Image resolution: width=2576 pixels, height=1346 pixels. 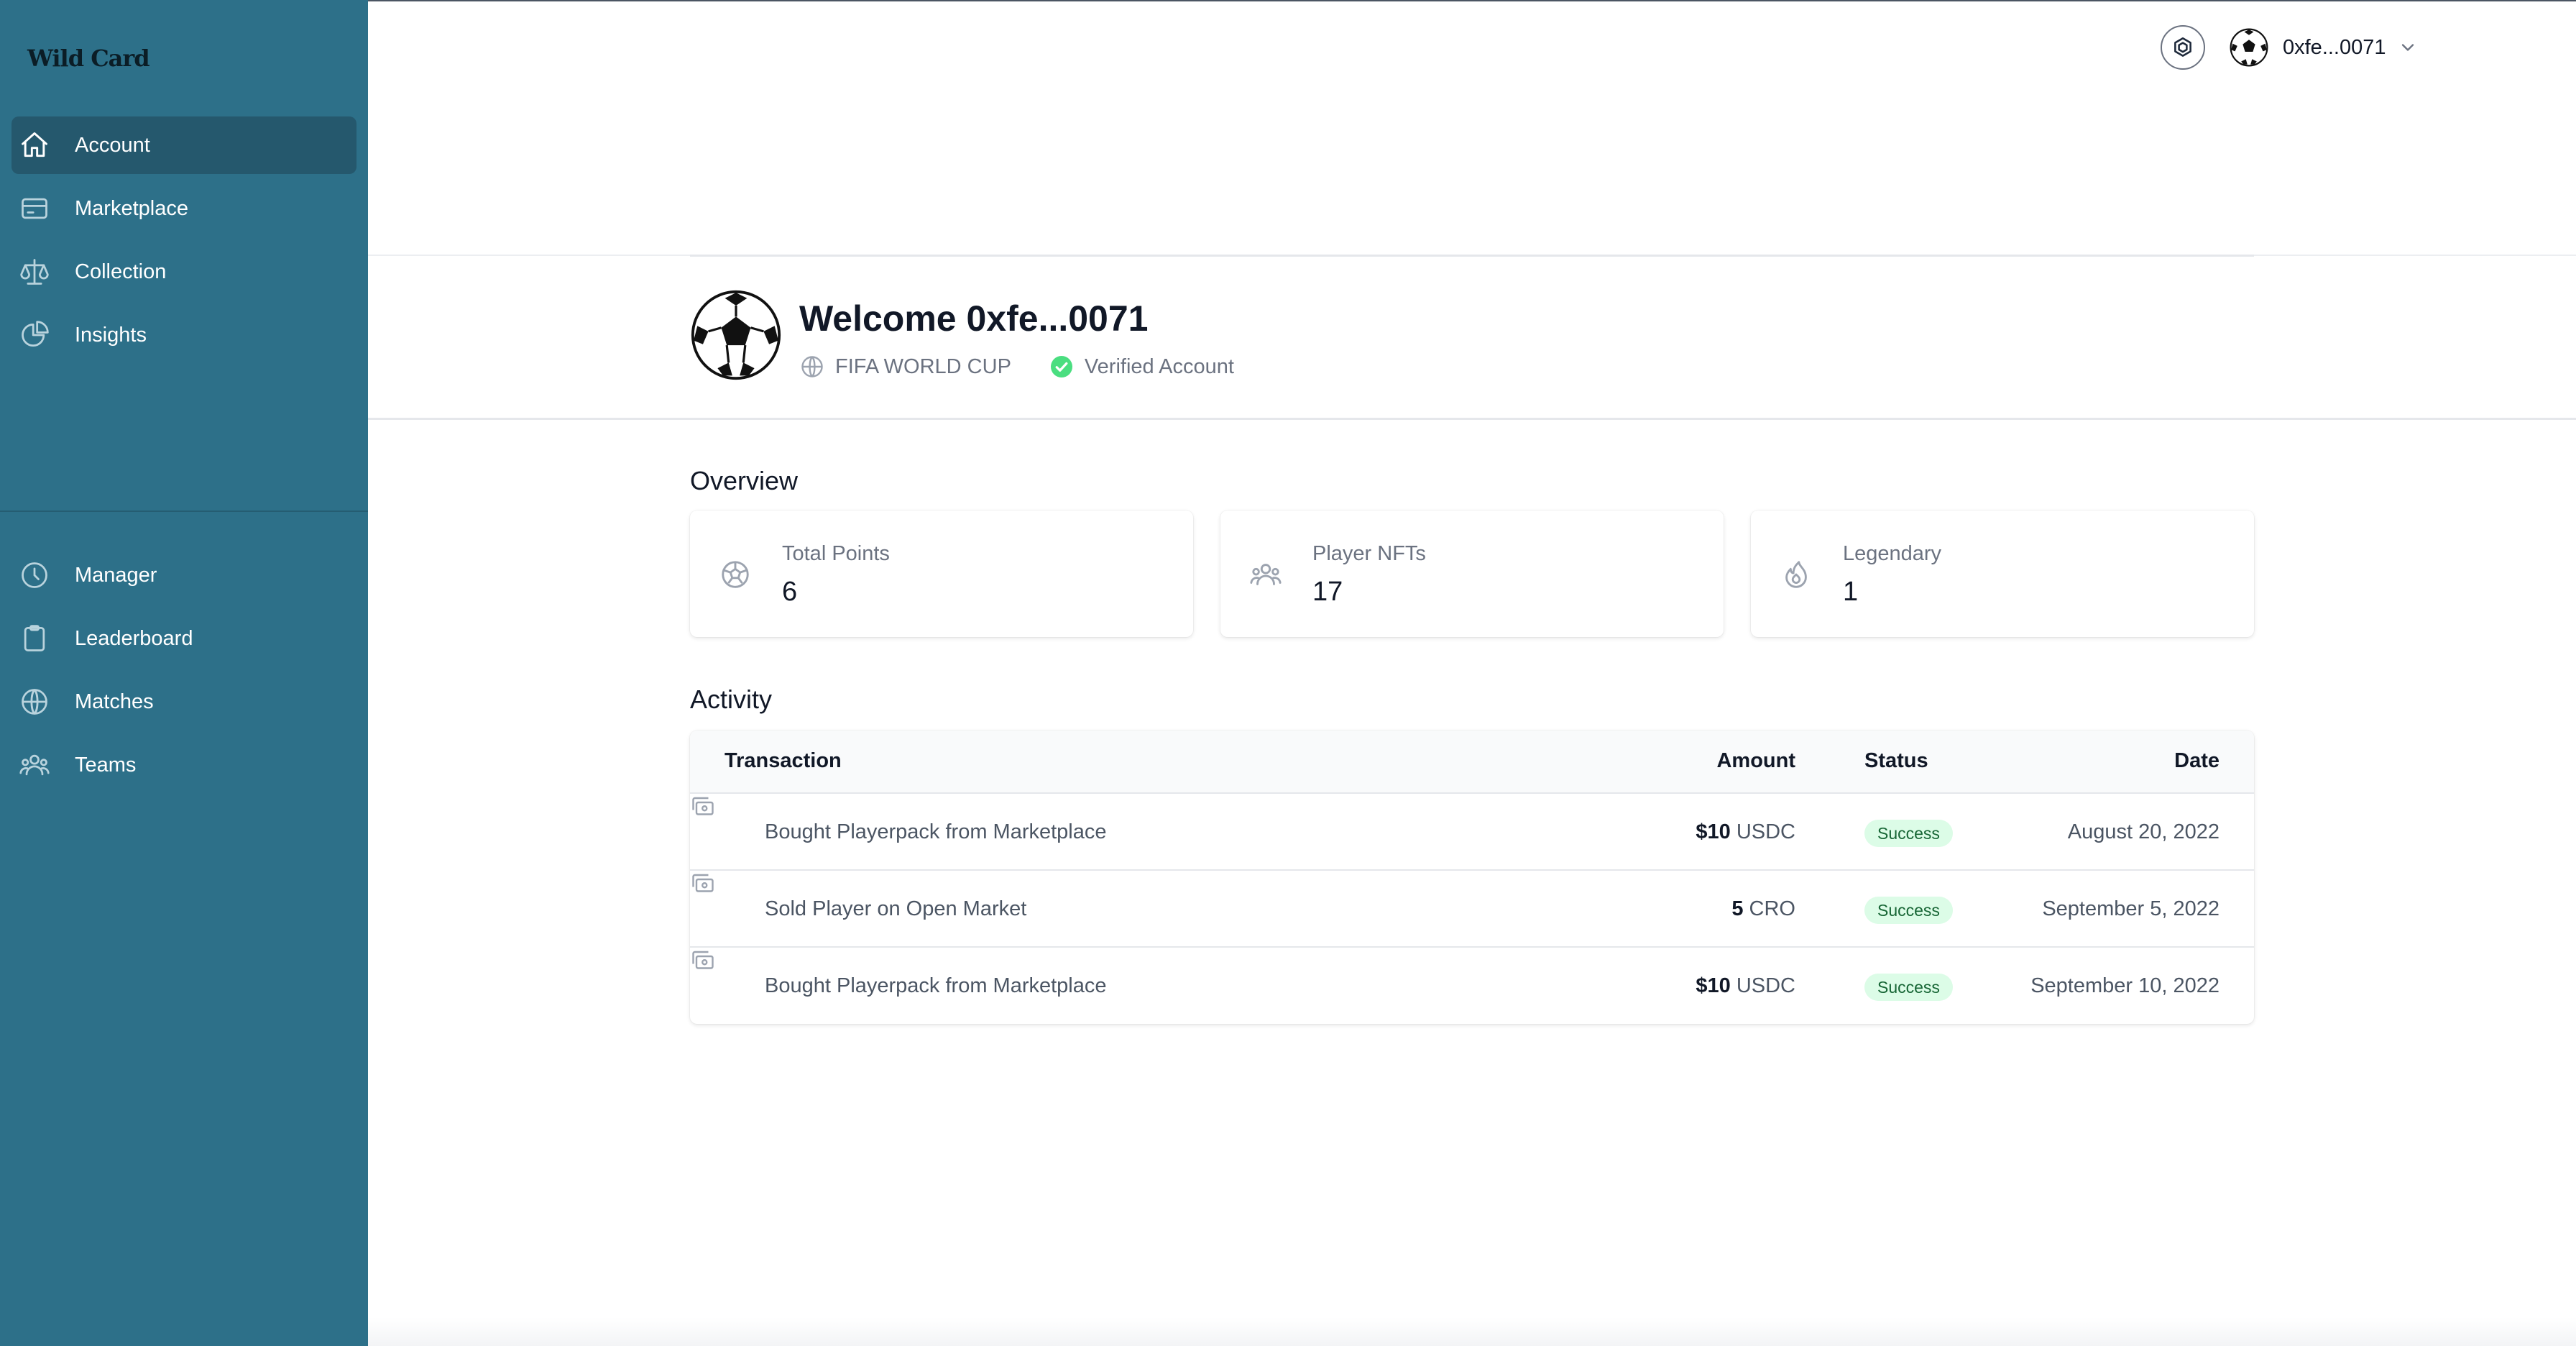 I want to click on account-menu-button: 0xfe...0071, so click(x=2324, y=47).